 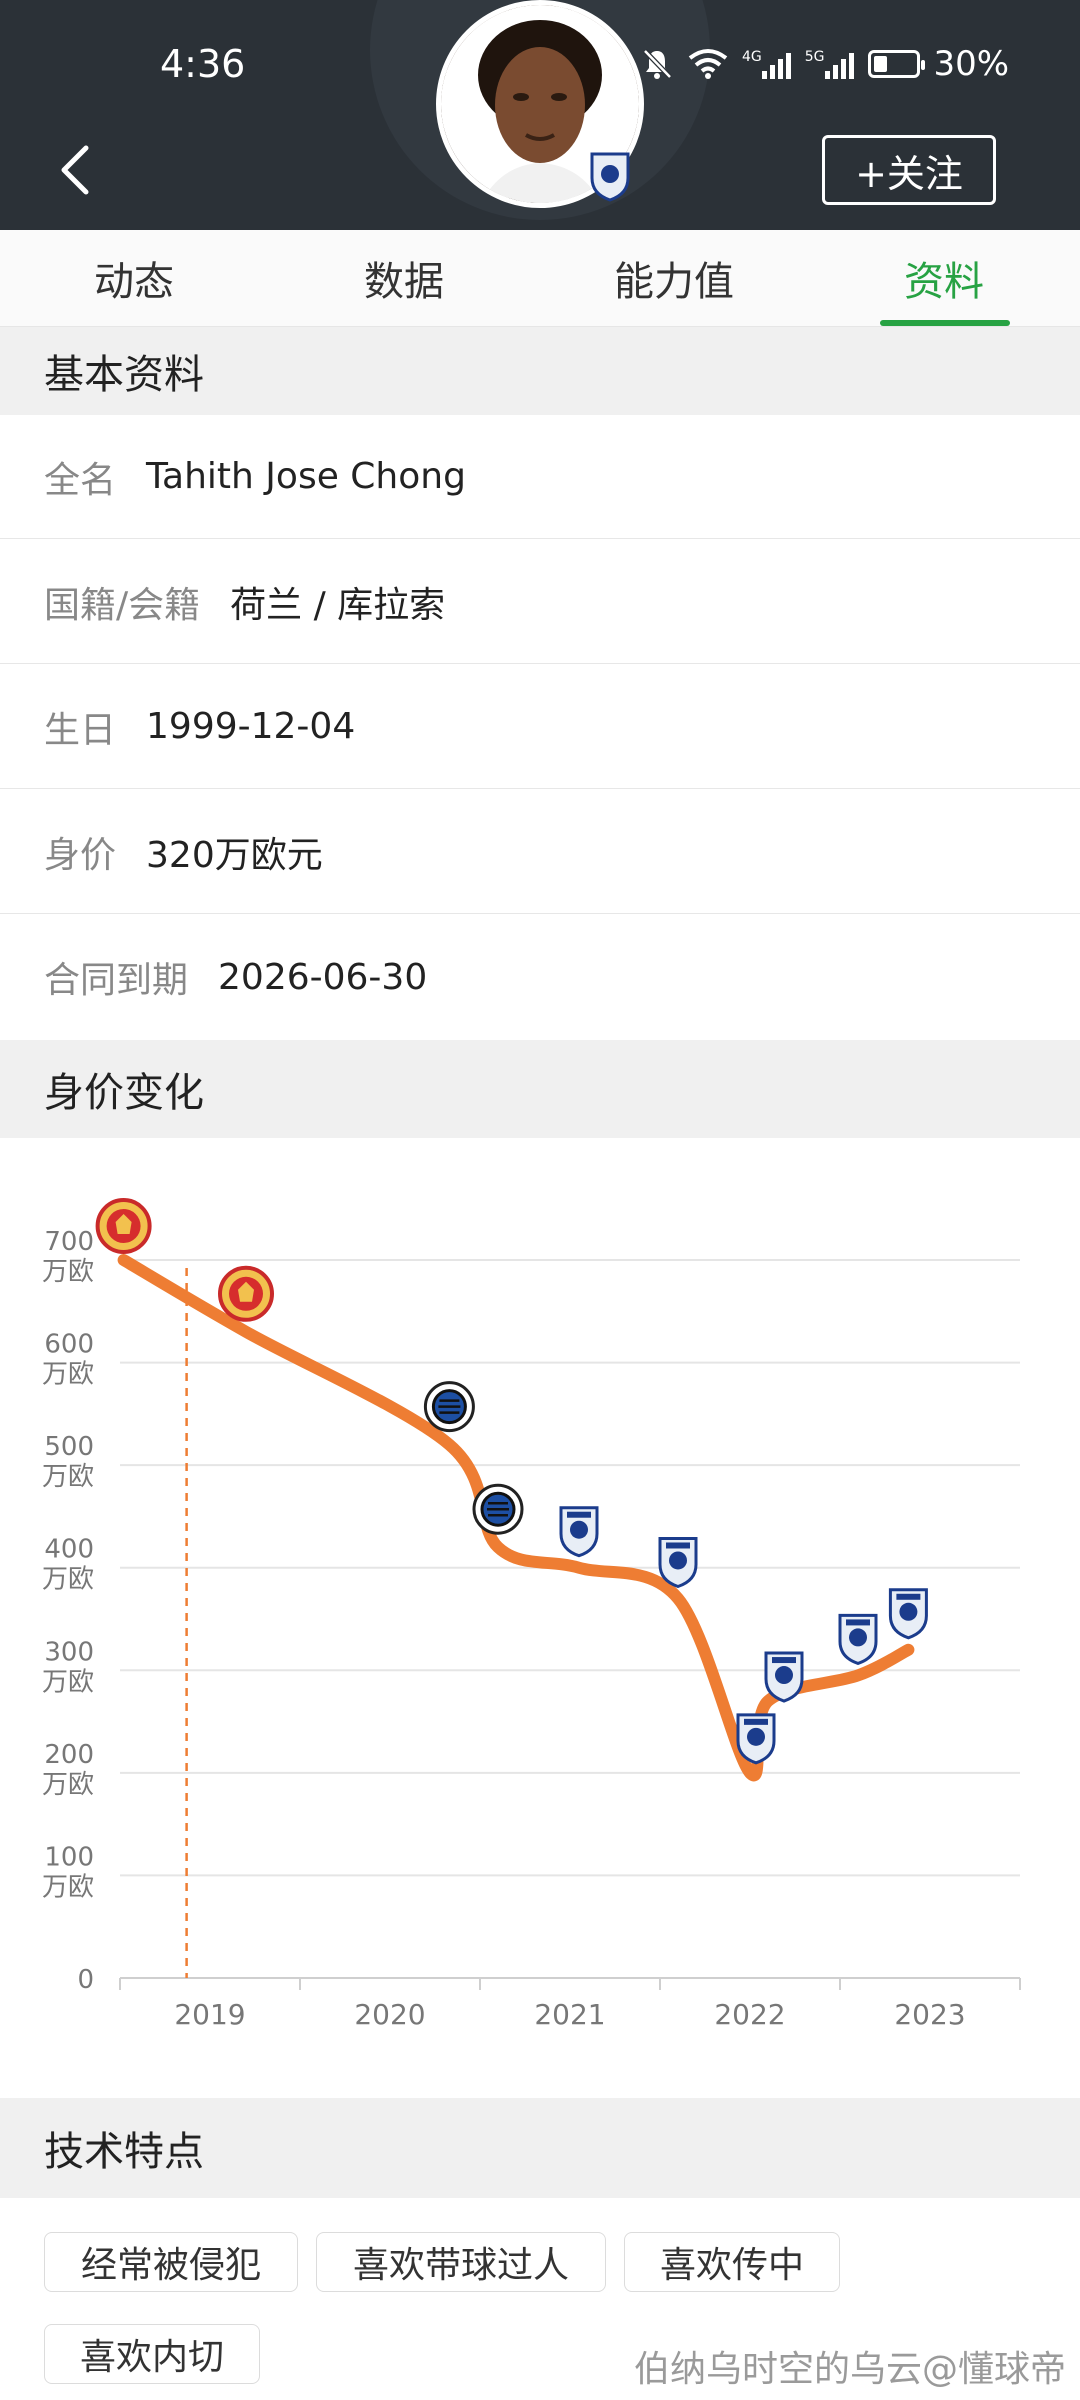 What do you see at coordinates (389, 2014) in the screenshot?
I see `x-tick-label: 2020` at bounding box center [389, 2014].